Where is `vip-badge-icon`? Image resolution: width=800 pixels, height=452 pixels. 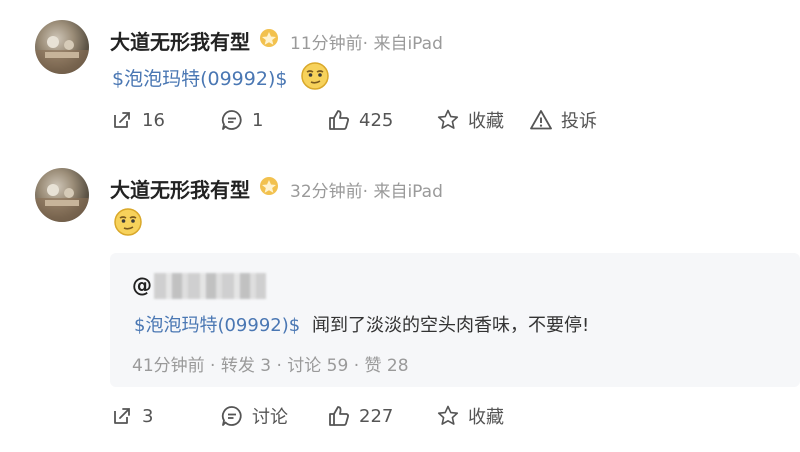
vip-badge-icon is located at coordinates (269, 186).